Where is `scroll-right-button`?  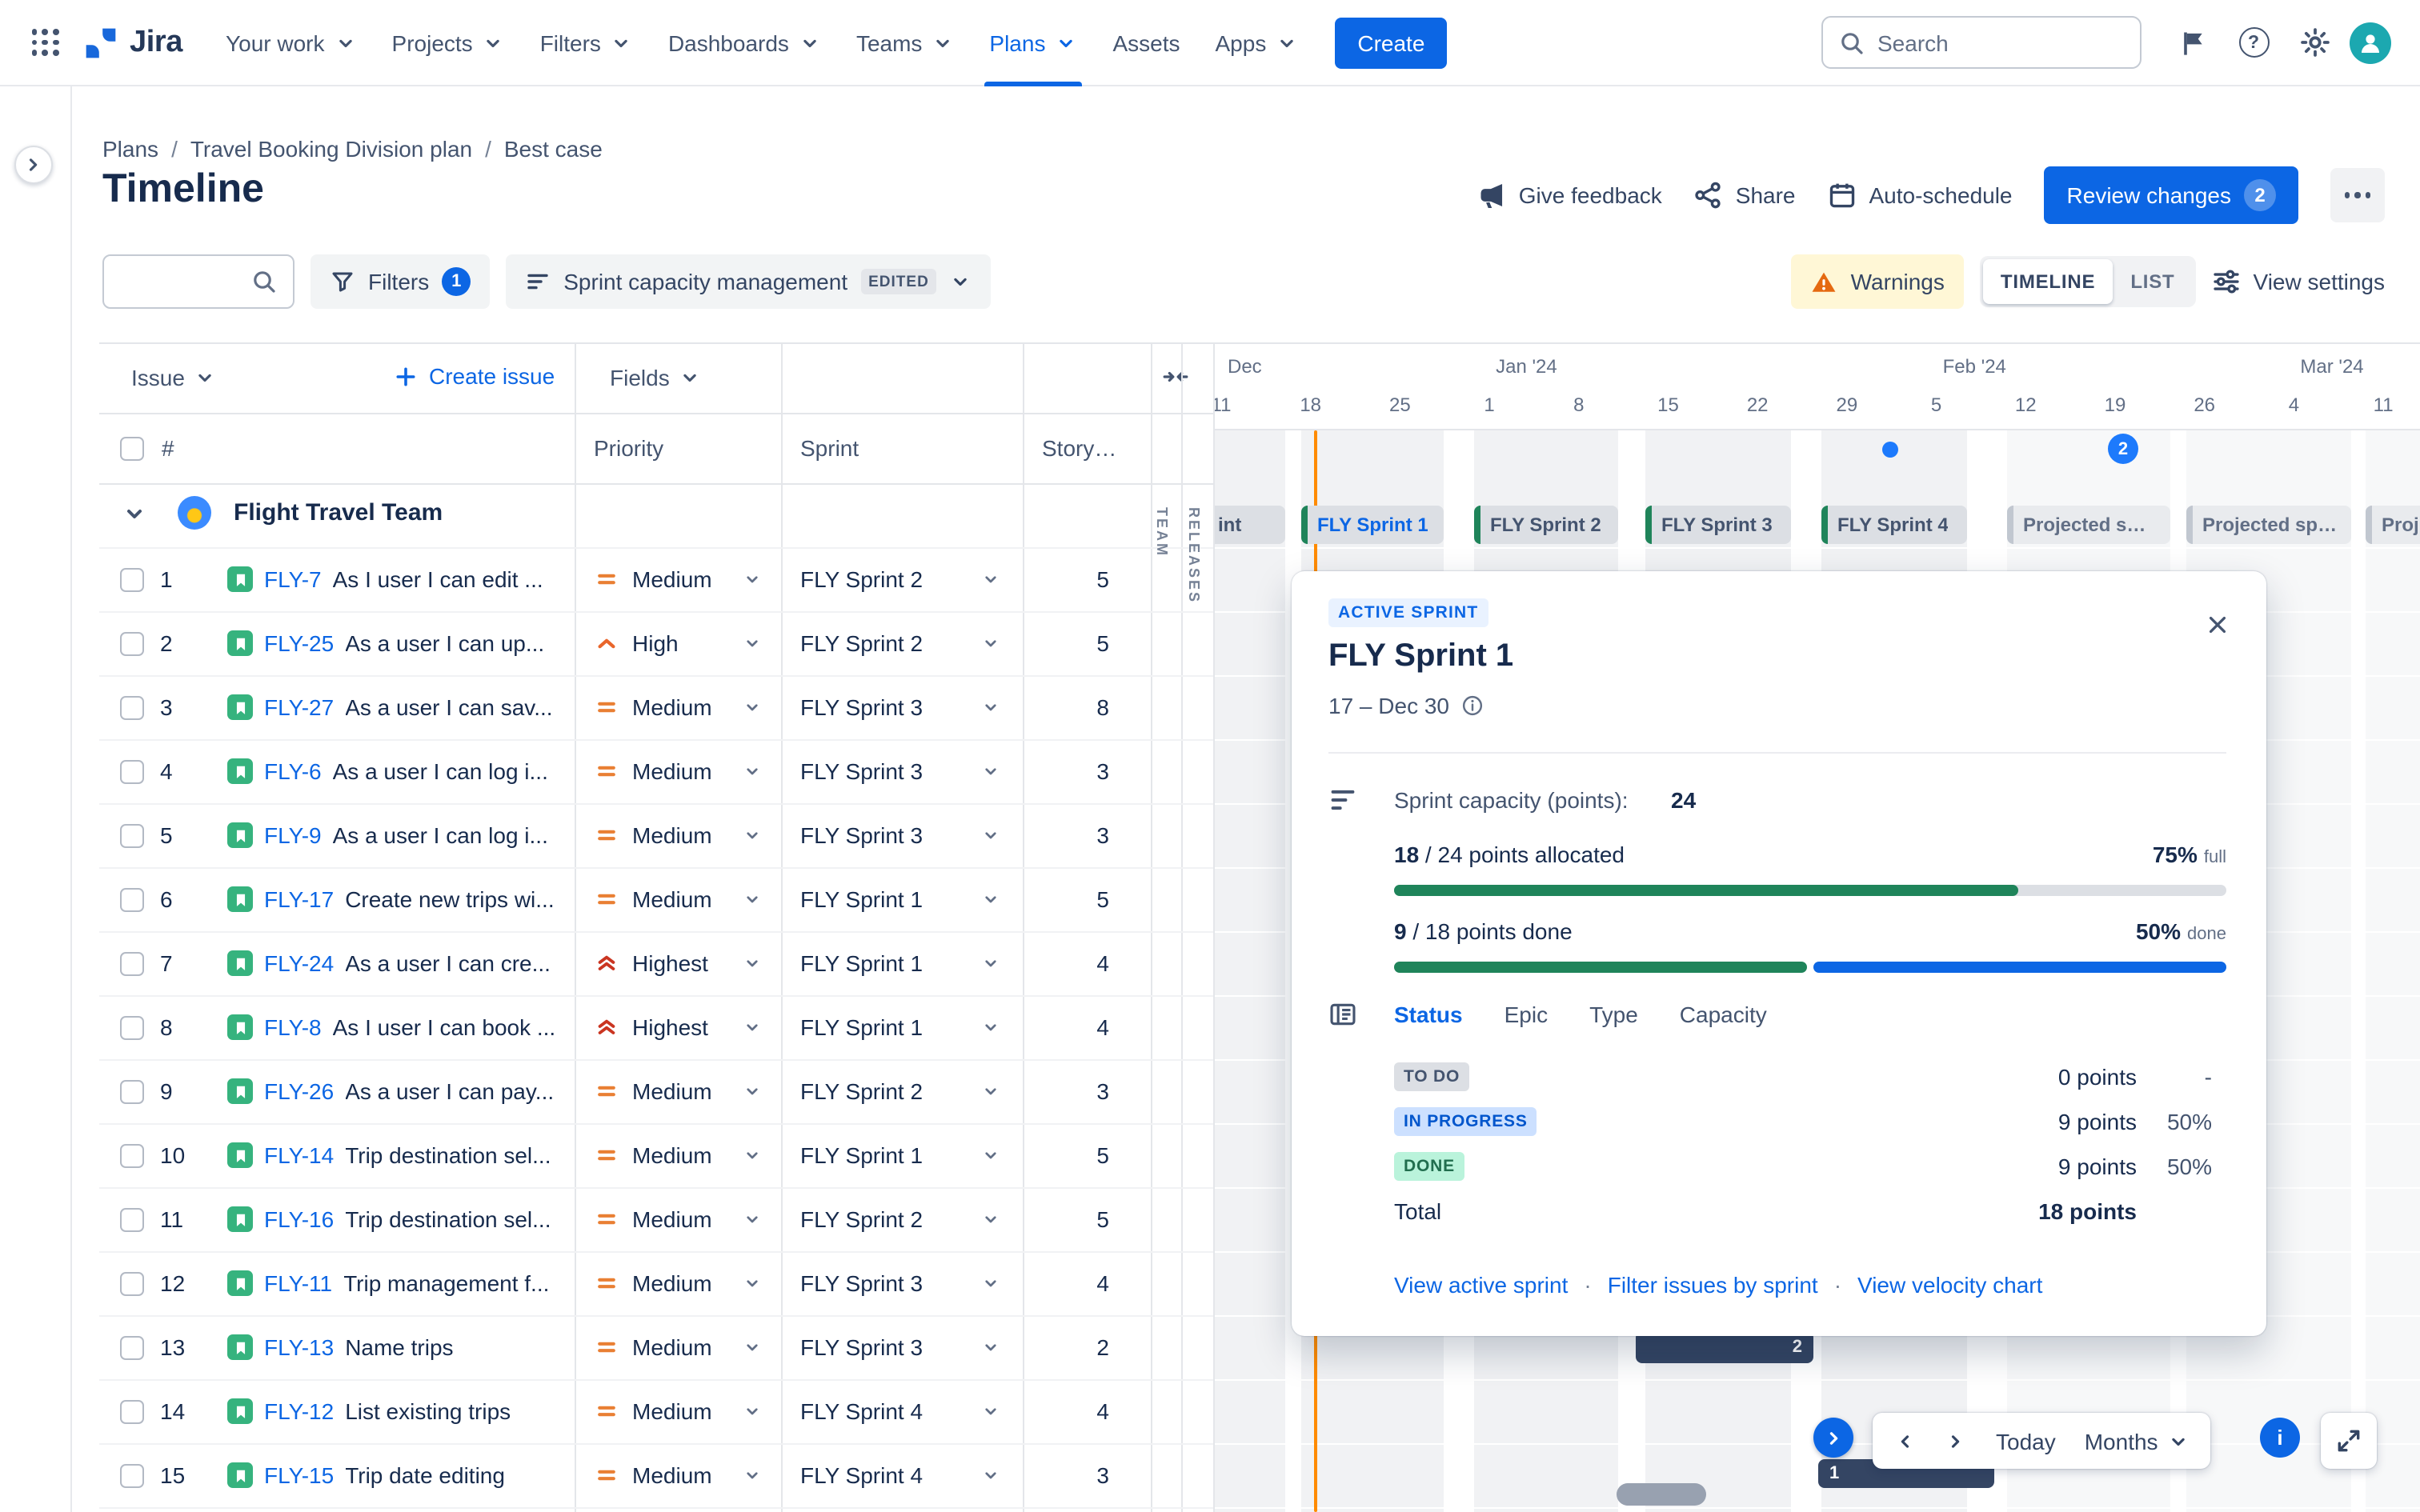
scroll-right-button is located at coordinates (1955, 1440).